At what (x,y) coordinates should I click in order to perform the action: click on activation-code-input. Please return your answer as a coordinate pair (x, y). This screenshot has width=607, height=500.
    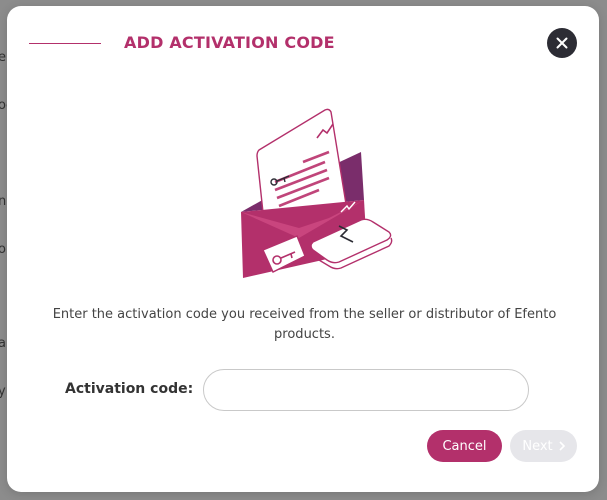
    Looking at the image, I should click on (366, 390).